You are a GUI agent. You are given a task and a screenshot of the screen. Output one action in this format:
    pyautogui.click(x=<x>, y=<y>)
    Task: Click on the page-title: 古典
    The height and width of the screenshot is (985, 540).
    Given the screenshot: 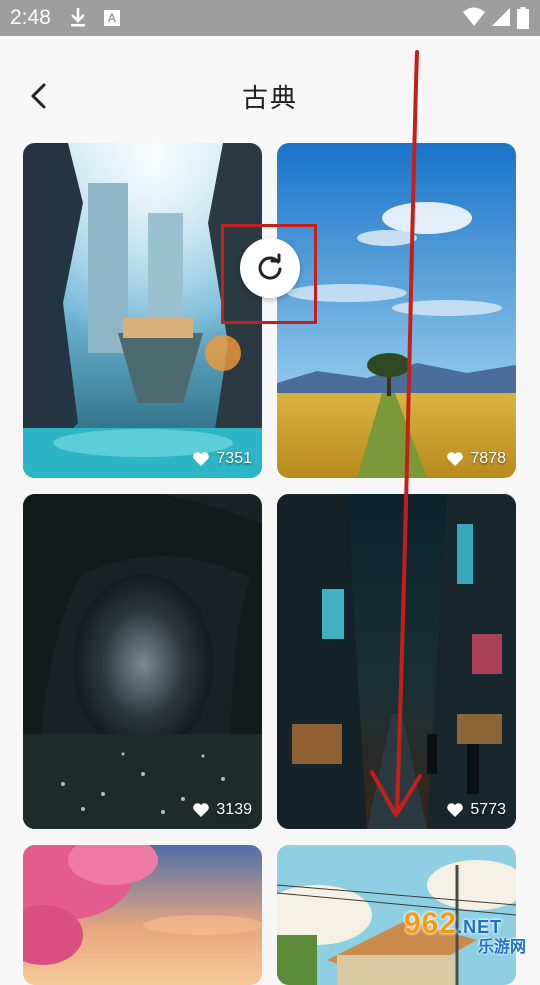 What is the action you would take?
    pyautogui.click(x=269, y=98)
    